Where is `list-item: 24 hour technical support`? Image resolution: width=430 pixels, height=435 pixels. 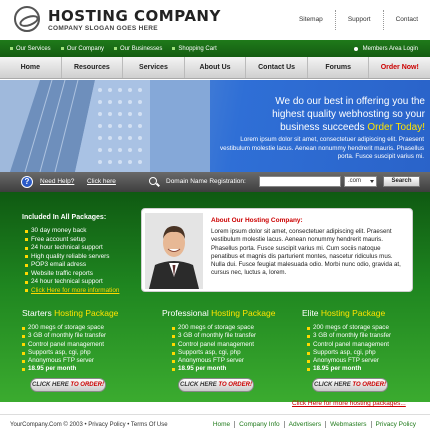 list-item: 24 hour technical support is located at coordinates (72, 282).